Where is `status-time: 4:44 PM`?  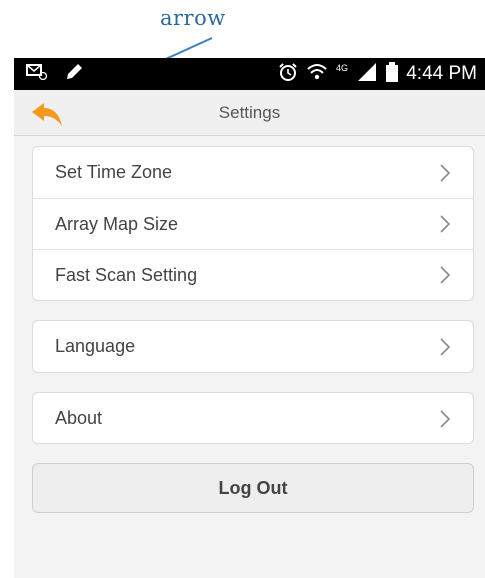 status-time: 4:44 PM is located at coordinates (441, 73).